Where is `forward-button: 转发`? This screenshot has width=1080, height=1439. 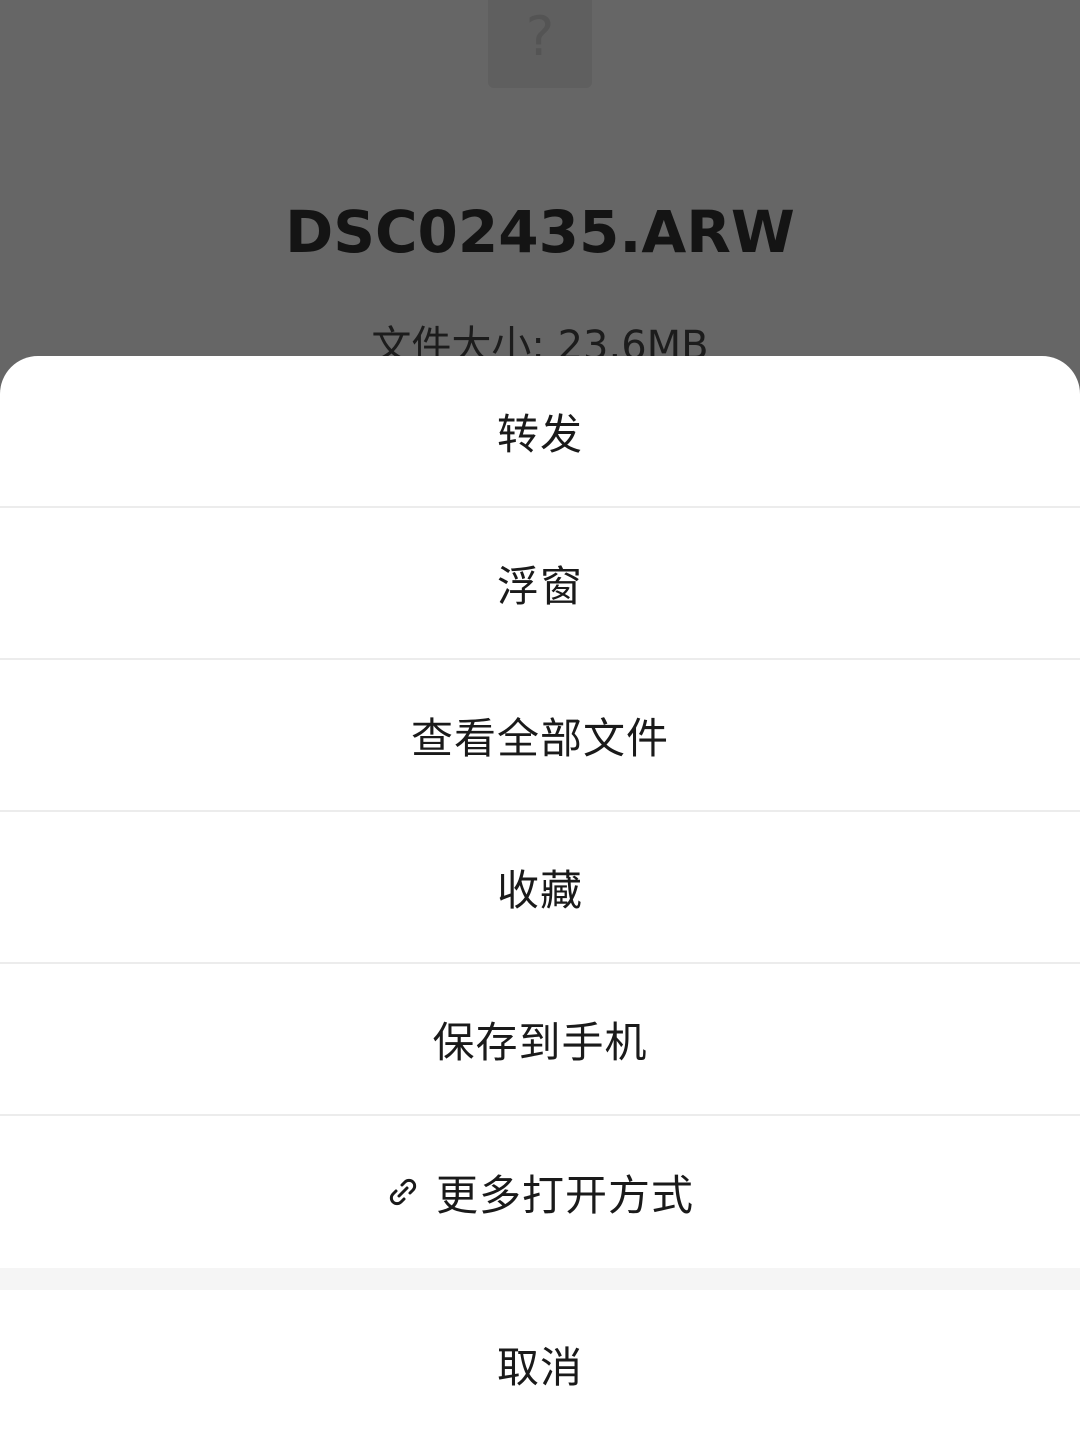
forward-button: 转发 is located at coordinates (540, 432).